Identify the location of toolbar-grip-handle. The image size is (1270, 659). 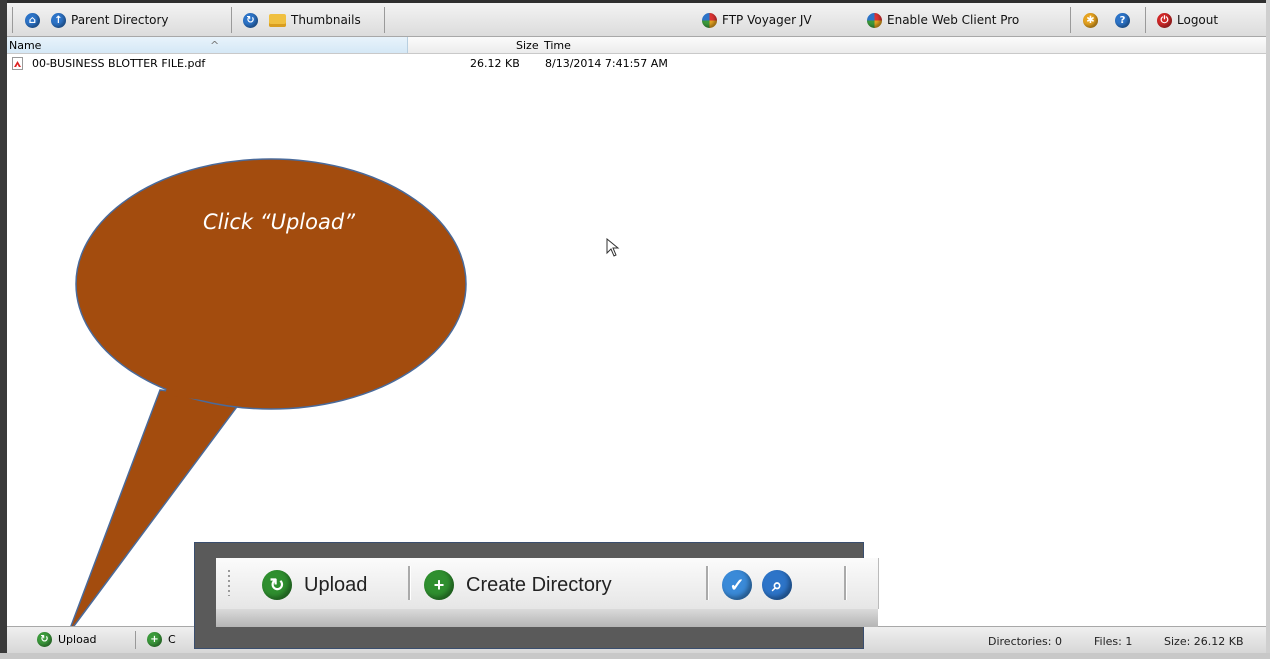
(229, 583).